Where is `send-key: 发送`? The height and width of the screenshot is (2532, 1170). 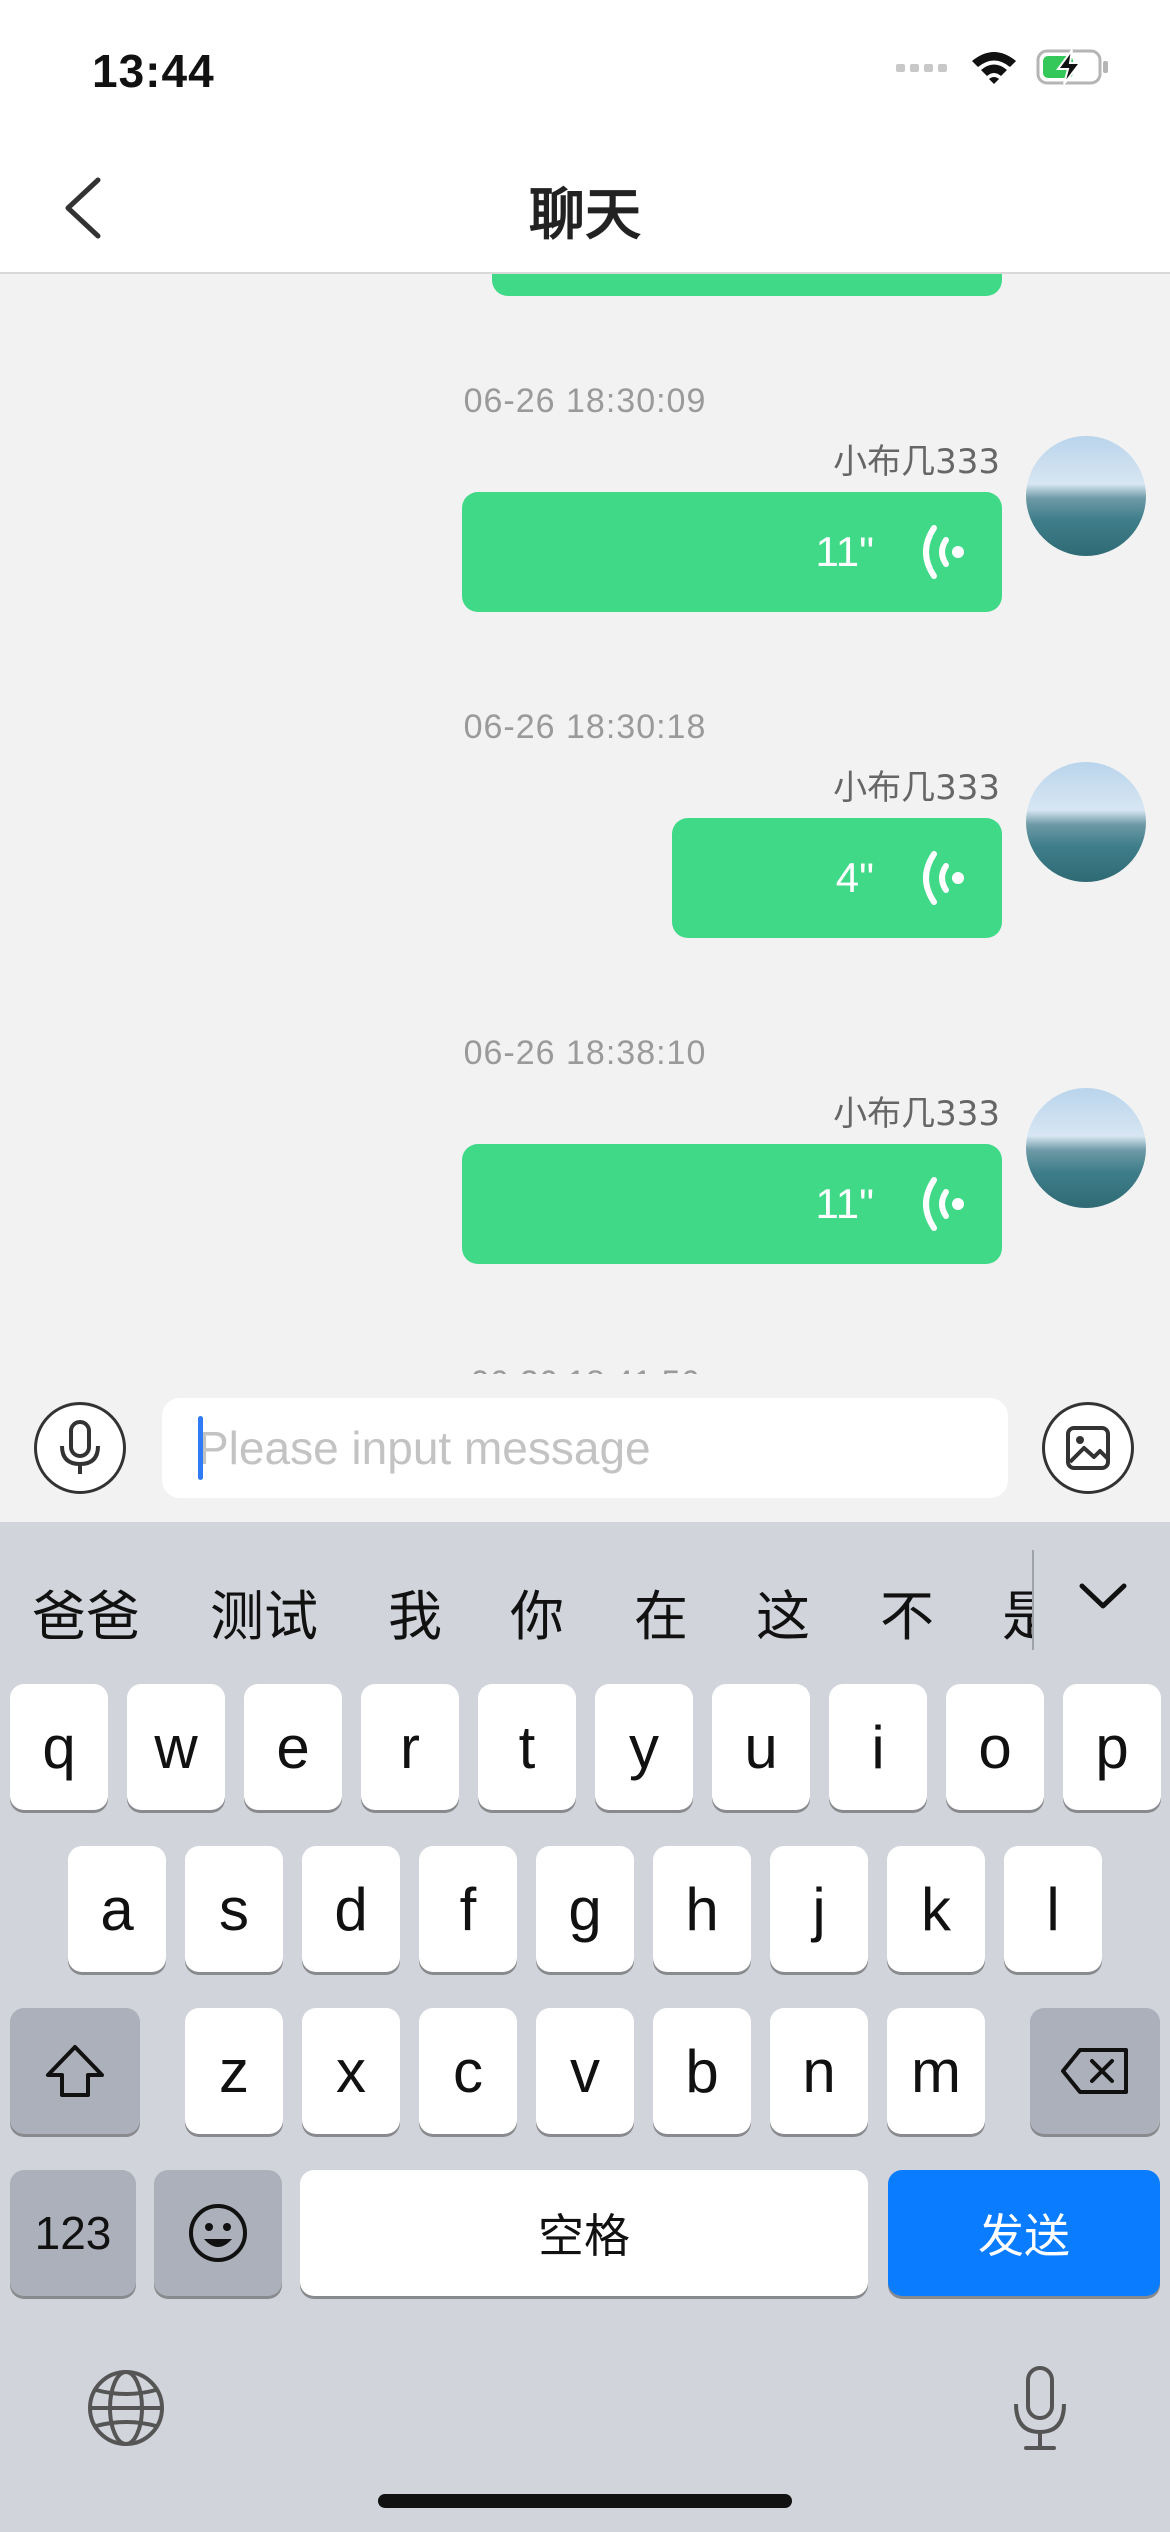
send-key: 发送 is located at coordinates (1024, 2233).